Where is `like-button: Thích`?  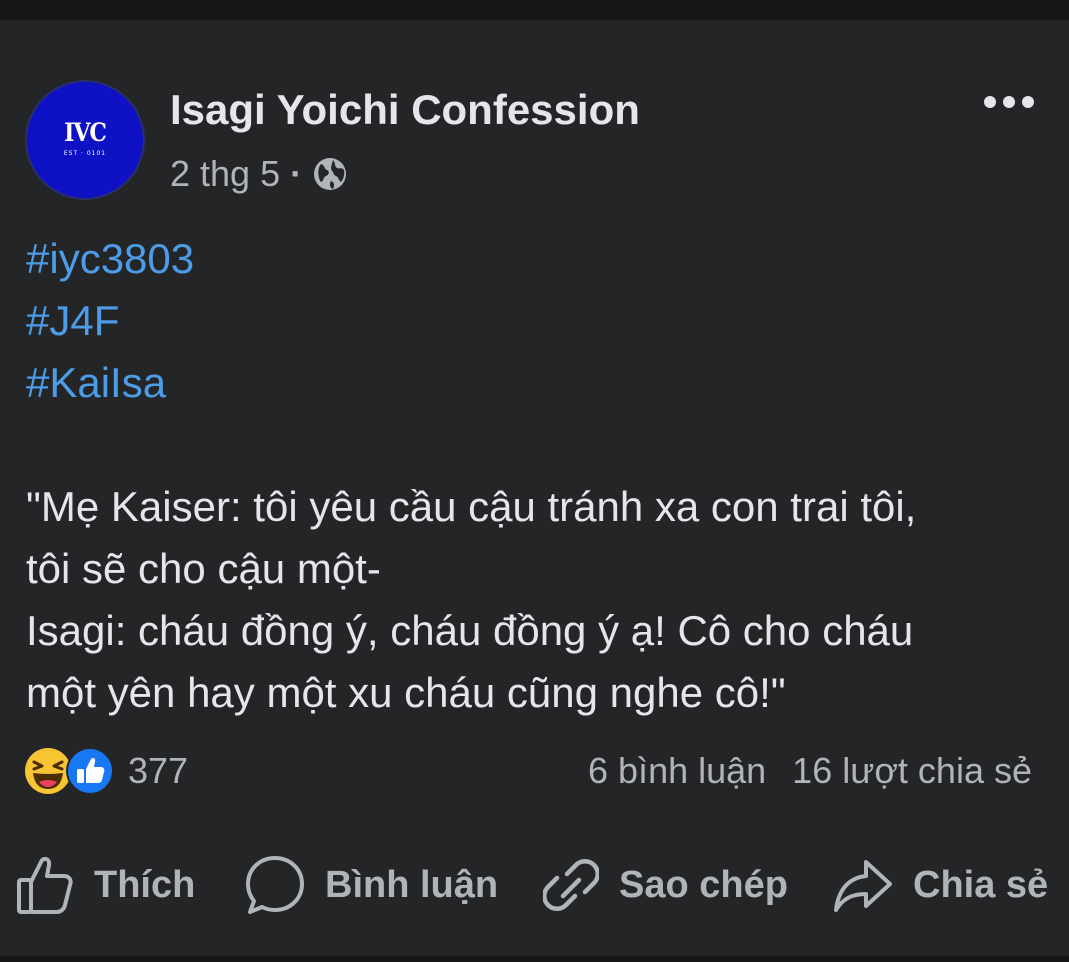
like-button: Thích is located at coordinates (105, 885).